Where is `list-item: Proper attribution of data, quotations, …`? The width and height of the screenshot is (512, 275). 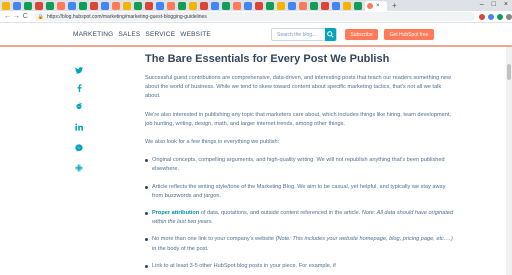
list-item: Proper attribution of data, quotations, … is located at coordinates (300, 218).